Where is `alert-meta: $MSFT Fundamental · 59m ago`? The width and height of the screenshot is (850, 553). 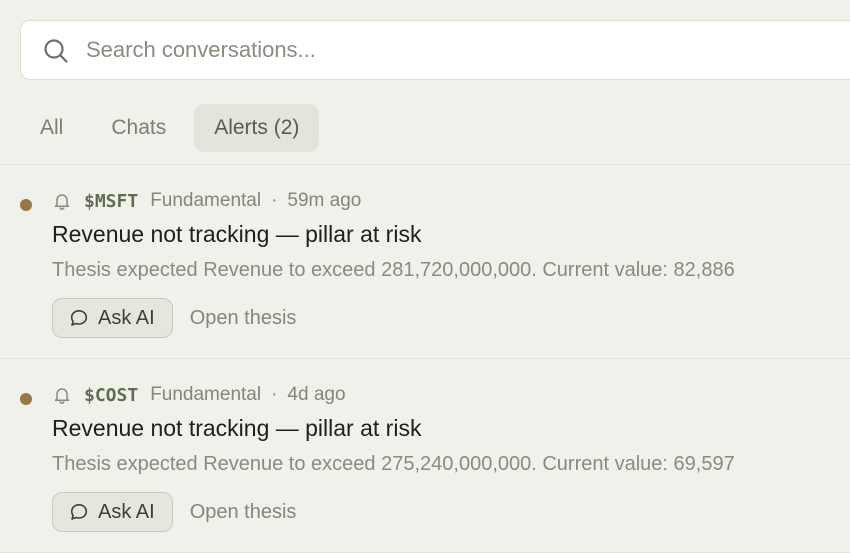 alert-meta: $MSFT Fundamental · 59m ago is located at coordinates (206, 201).